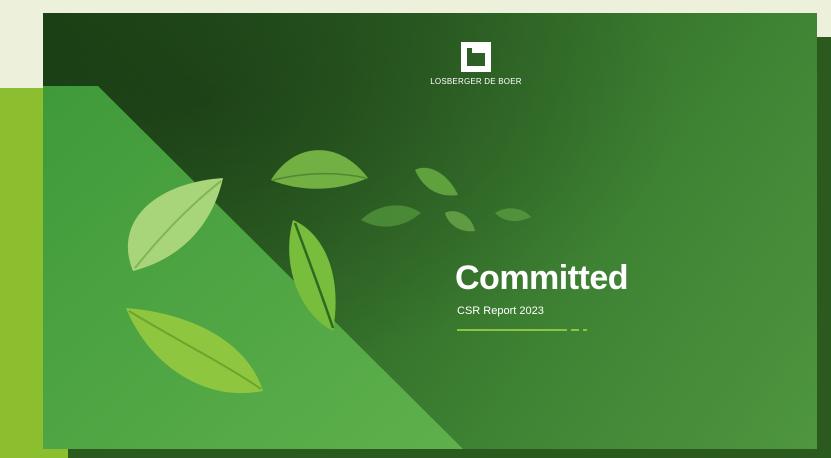 Image resolution: width=831 pixels, height=458 pixels. What do you see at coordinates (500, 311) in the screenshot?
I see `cover-subtitle: CSR Report 2023` at bounding box center [500, 311].